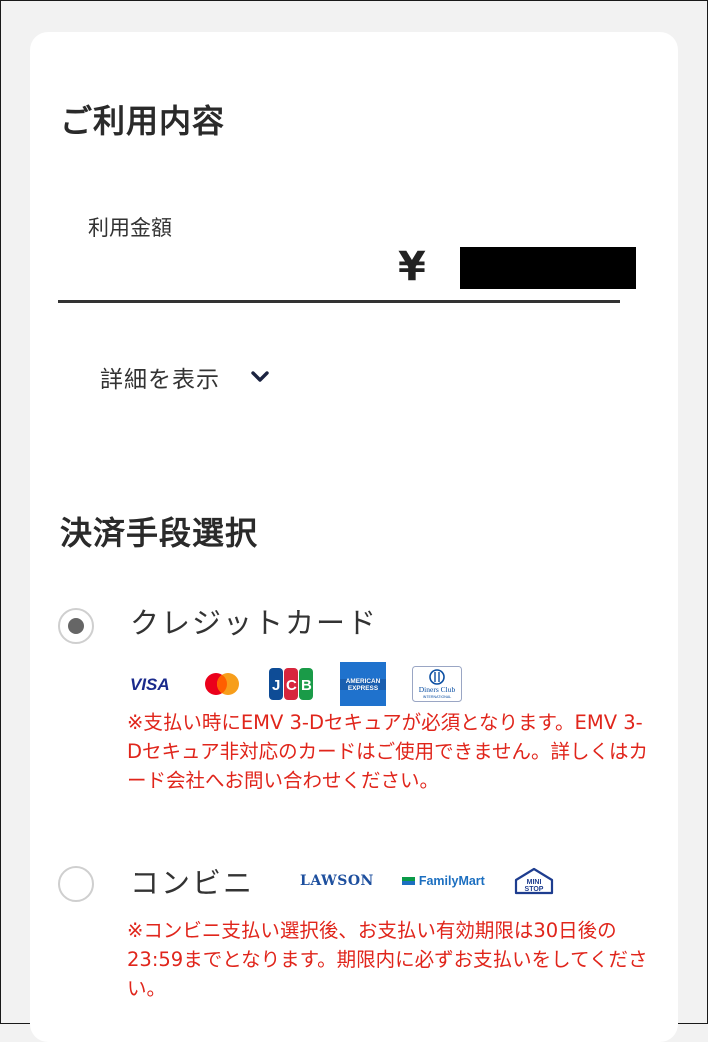 The image size is (708, 1042). Describe the element at coordinates (306, 685) in the screenshot. I see `svg-text: B` at that location.